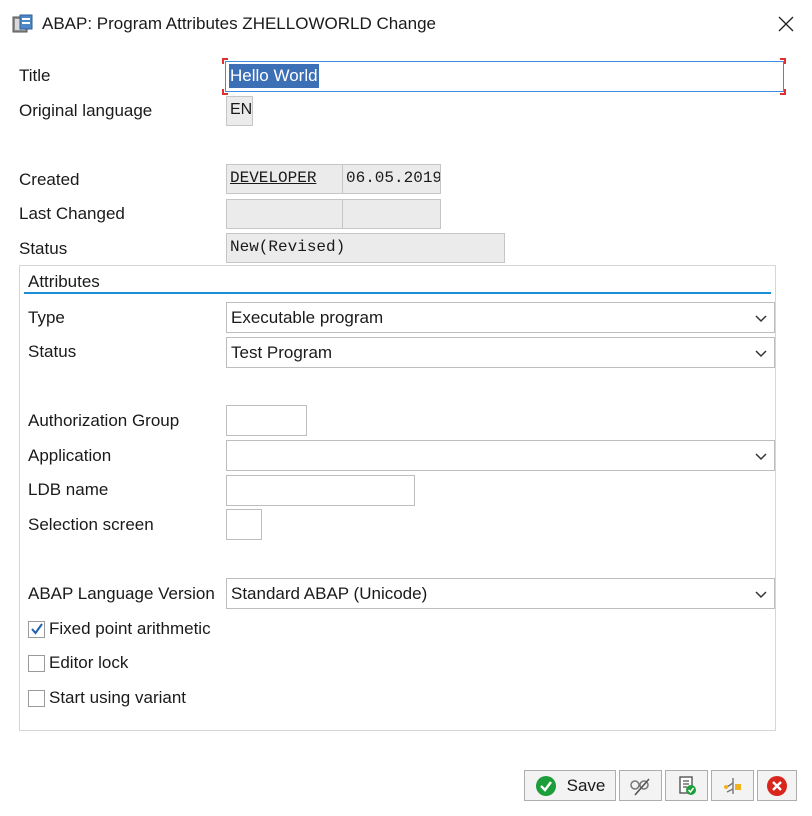 The height and width of the screenshot is (816, 812). I want to click on title-input, so click(504, 76).